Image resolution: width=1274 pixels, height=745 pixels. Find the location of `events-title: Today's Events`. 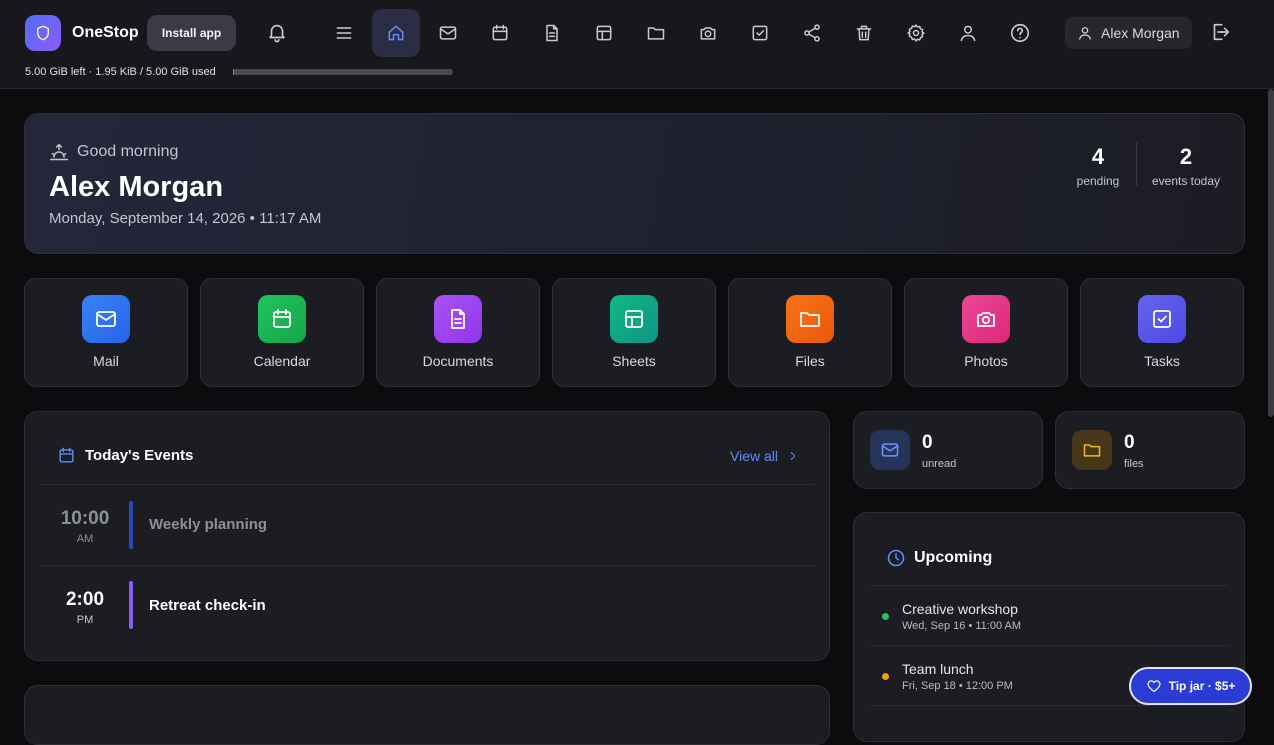

events-title: Today's Events is located at coordinates (139, 455).